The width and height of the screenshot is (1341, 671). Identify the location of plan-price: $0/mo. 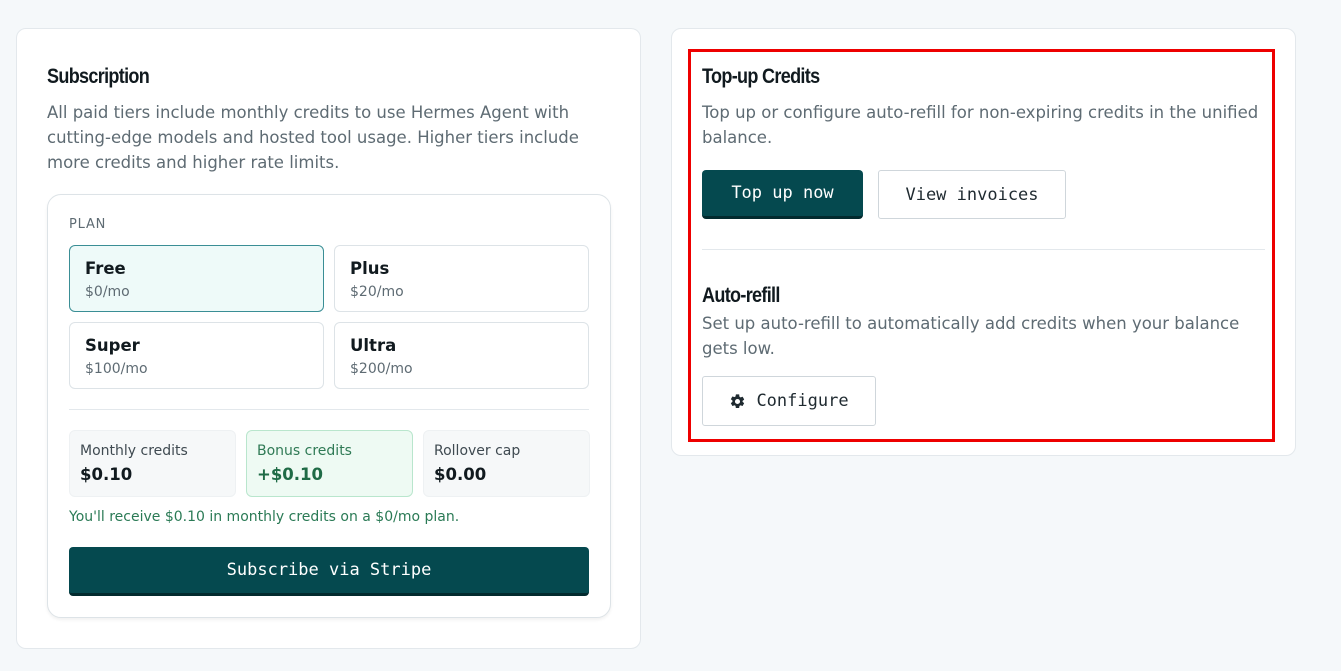
(107, 292).